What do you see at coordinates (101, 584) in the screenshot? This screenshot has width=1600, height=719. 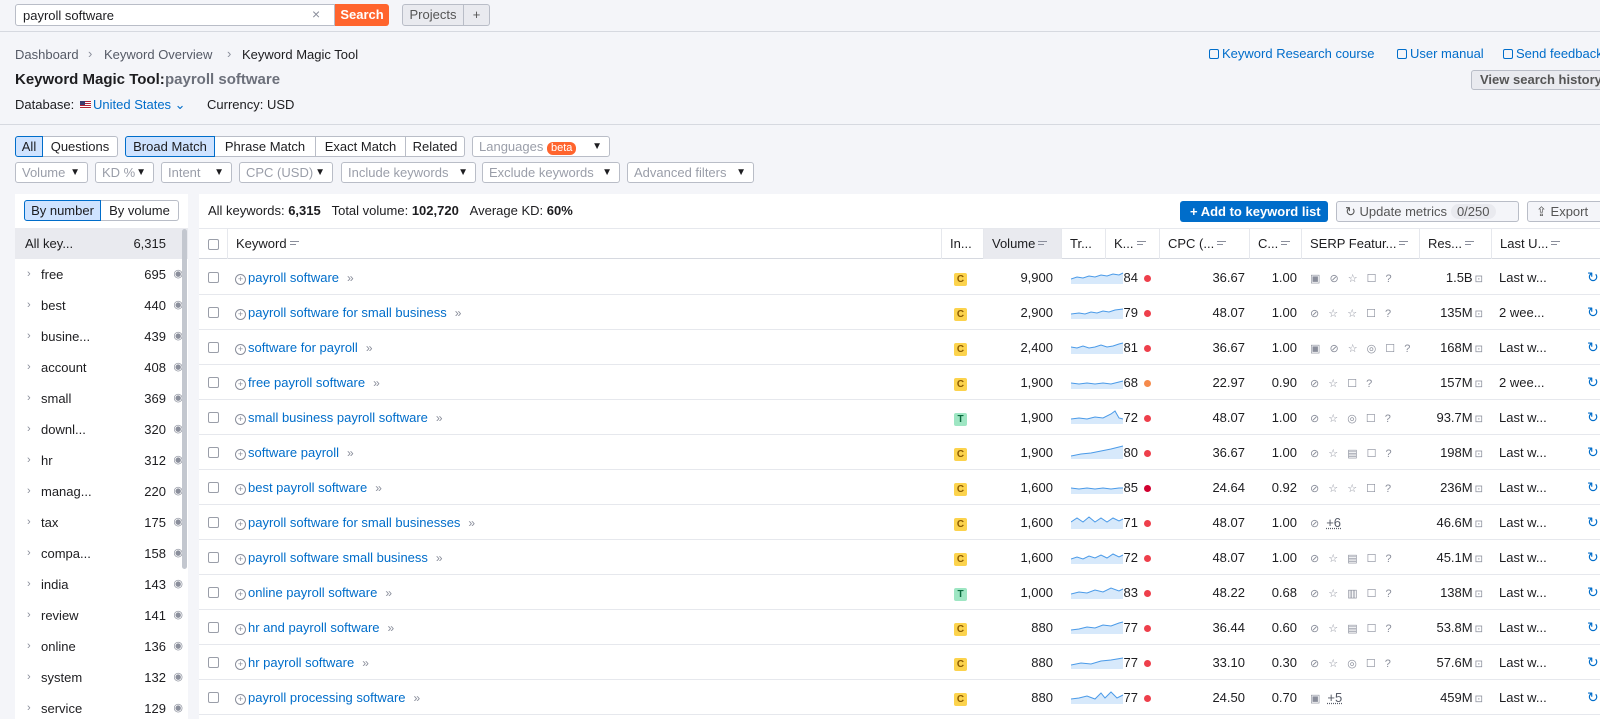 I see `keyword-group-item: › india 143 ◉` at bounding box center [101, 584].